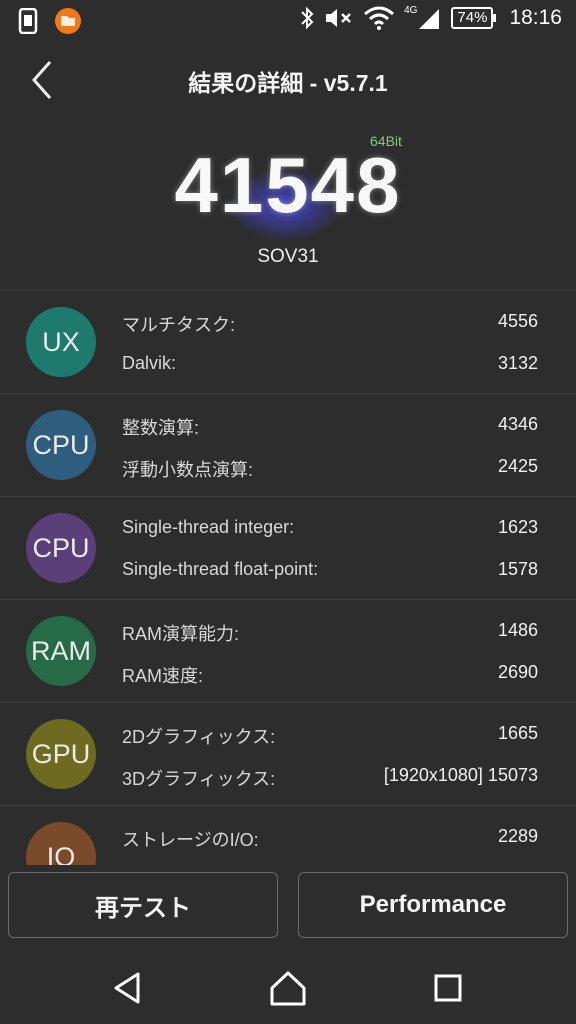 The width and height of the screenshot is (576, 1024). I want to click on category-badge: IO, so click(61, 843).